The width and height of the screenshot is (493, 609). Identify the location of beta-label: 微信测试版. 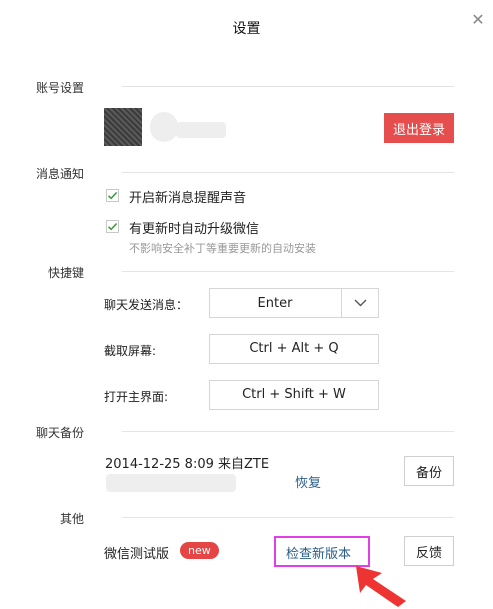
(137, 554).